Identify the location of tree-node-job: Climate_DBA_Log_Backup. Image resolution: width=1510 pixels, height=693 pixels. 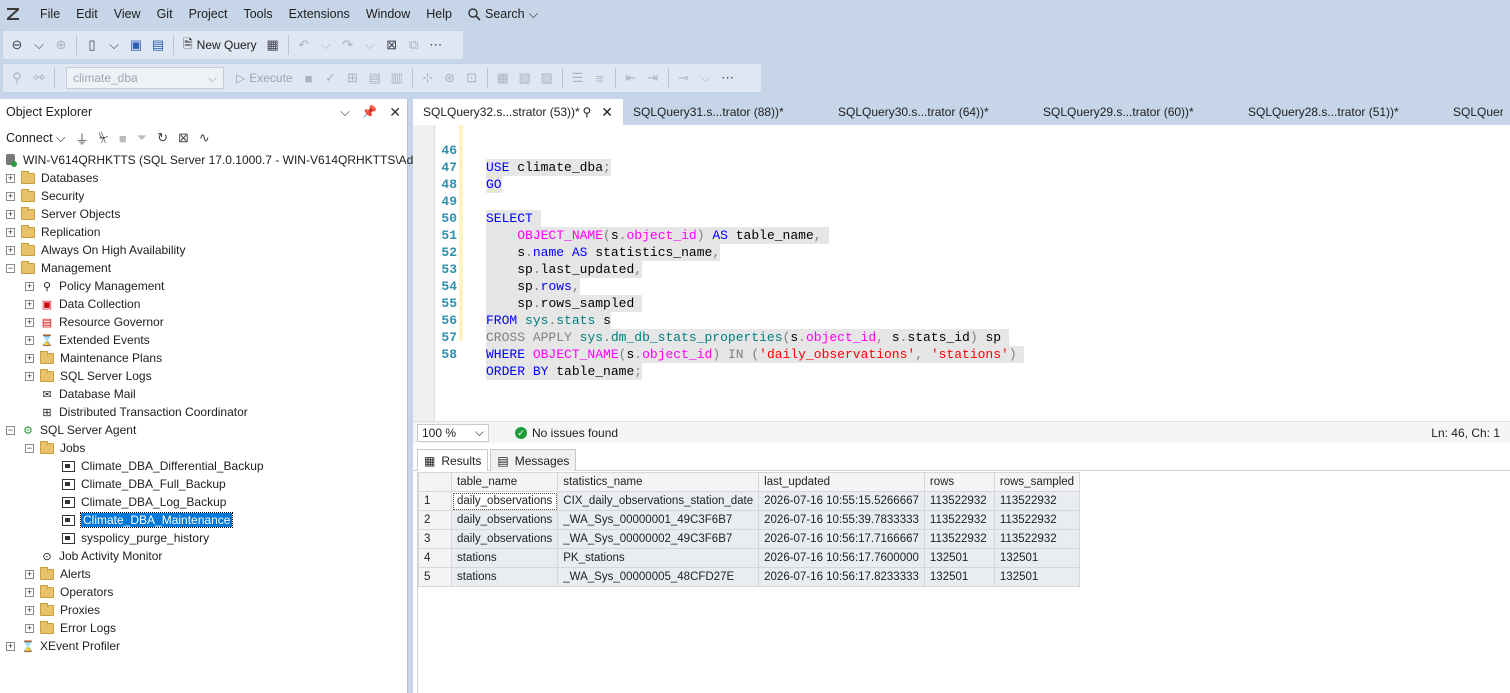
(203, 502).